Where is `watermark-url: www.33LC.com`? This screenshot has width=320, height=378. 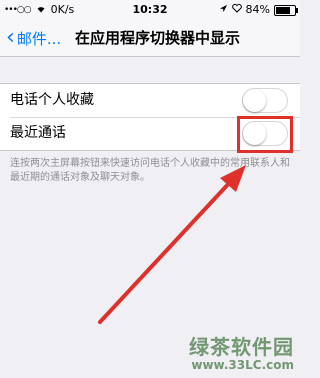
watermark-url: www.33LC.com is located at coordinates (242, 365).